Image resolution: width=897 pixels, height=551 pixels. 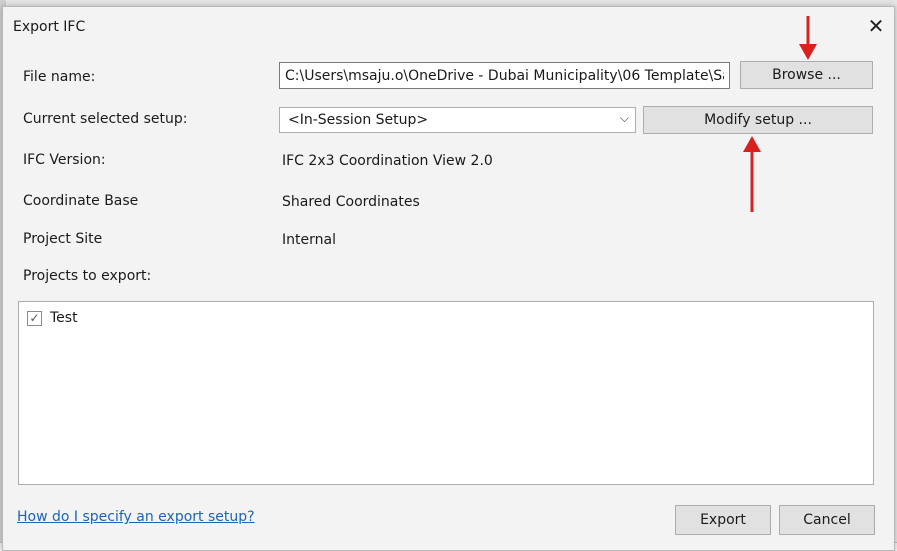 What do you see at coordinates (457, 120) in the screenshot?
I see `setup-select: <In-Session Setup> ⌵` at bounding box center [457, 120].